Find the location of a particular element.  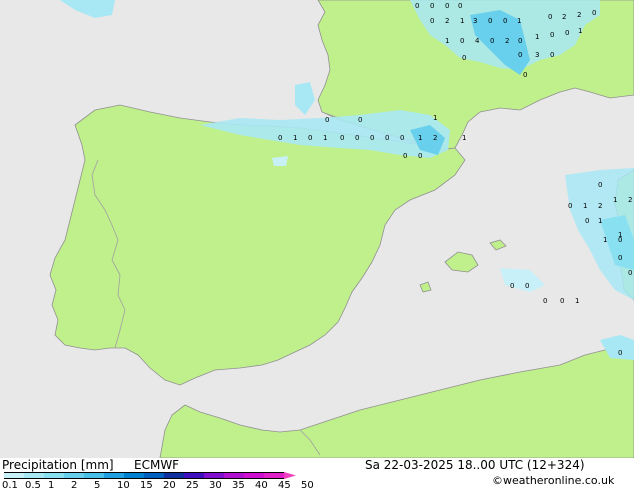

legend-tick-label: 30 is located at coordinates (215, 485).